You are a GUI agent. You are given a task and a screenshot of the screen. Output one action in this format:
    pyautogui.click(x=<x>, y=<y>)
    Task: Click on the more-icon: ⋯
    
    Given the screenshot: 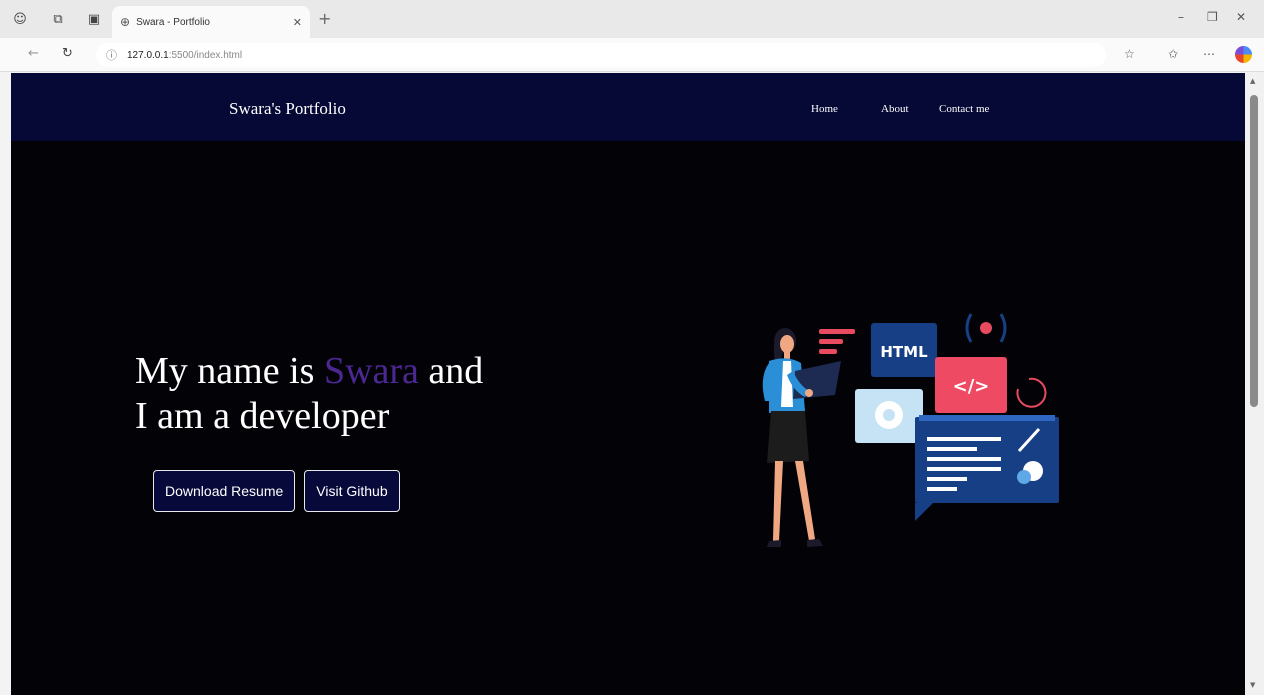 What is the action you would take?
    pyautogui.click(x=1209, y=54)
    